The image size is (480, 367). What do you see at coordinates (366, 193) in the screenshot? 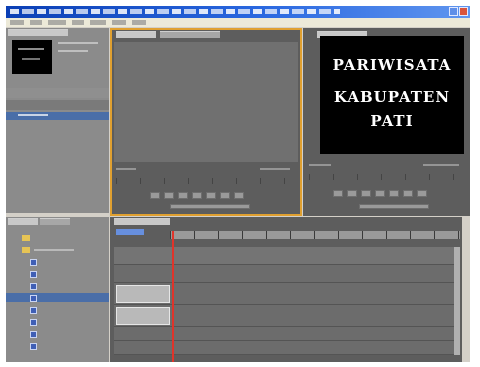
I see `program-play-button` at bounding box center [366, 193].